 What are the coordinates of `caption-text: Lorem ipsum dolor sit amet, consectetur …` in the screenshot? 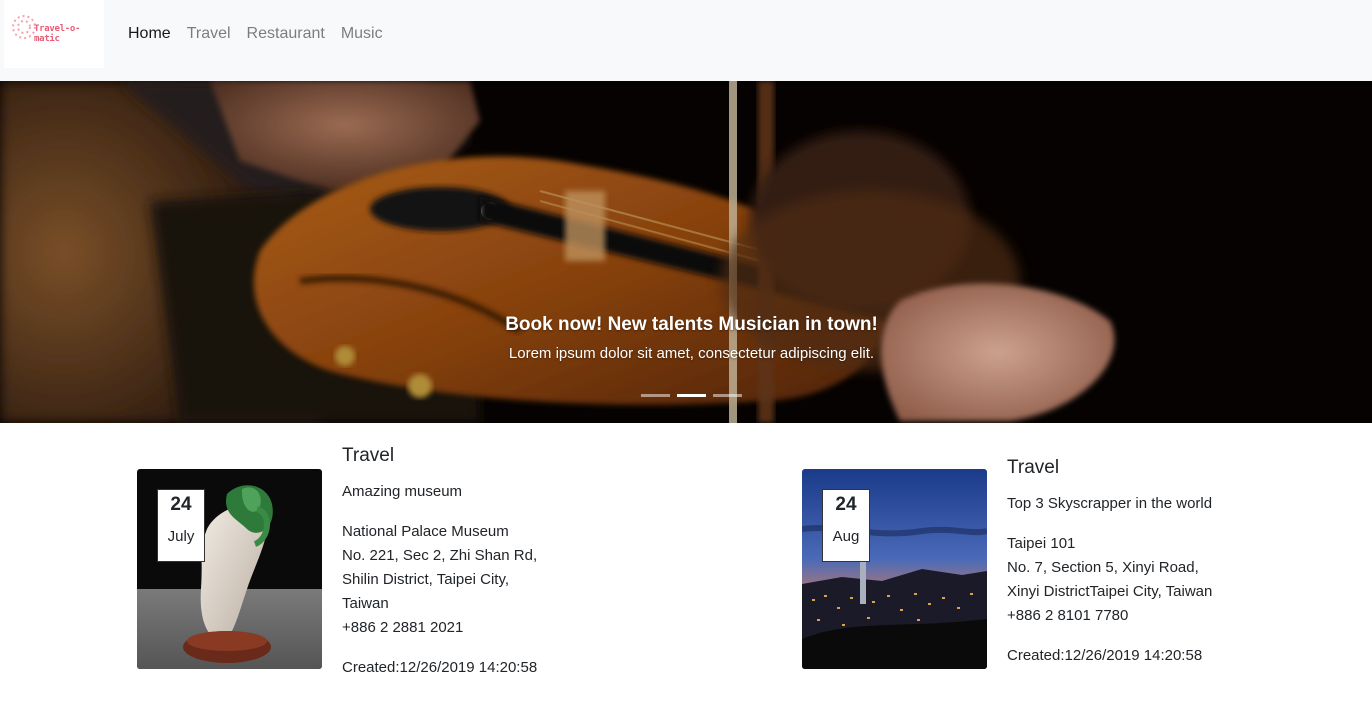 It's located at (691, 353).